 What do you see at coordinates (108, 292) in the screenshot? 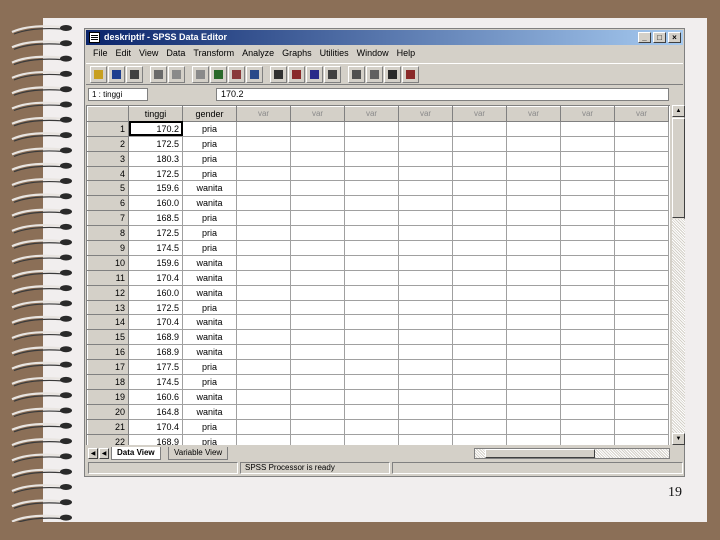
I see `row-number: 12` at bounding box center [108, 292].